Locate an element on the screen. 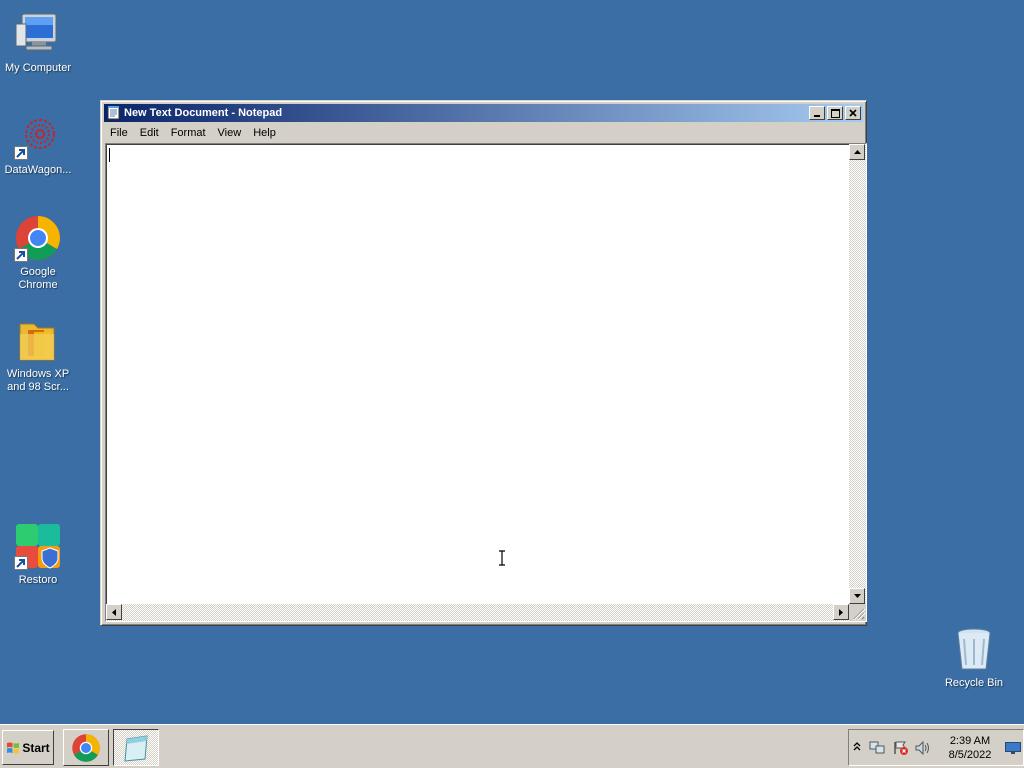 The width and height of the screenshot is (1024, 768). maximize-icon is located at coordinates (835, 113).